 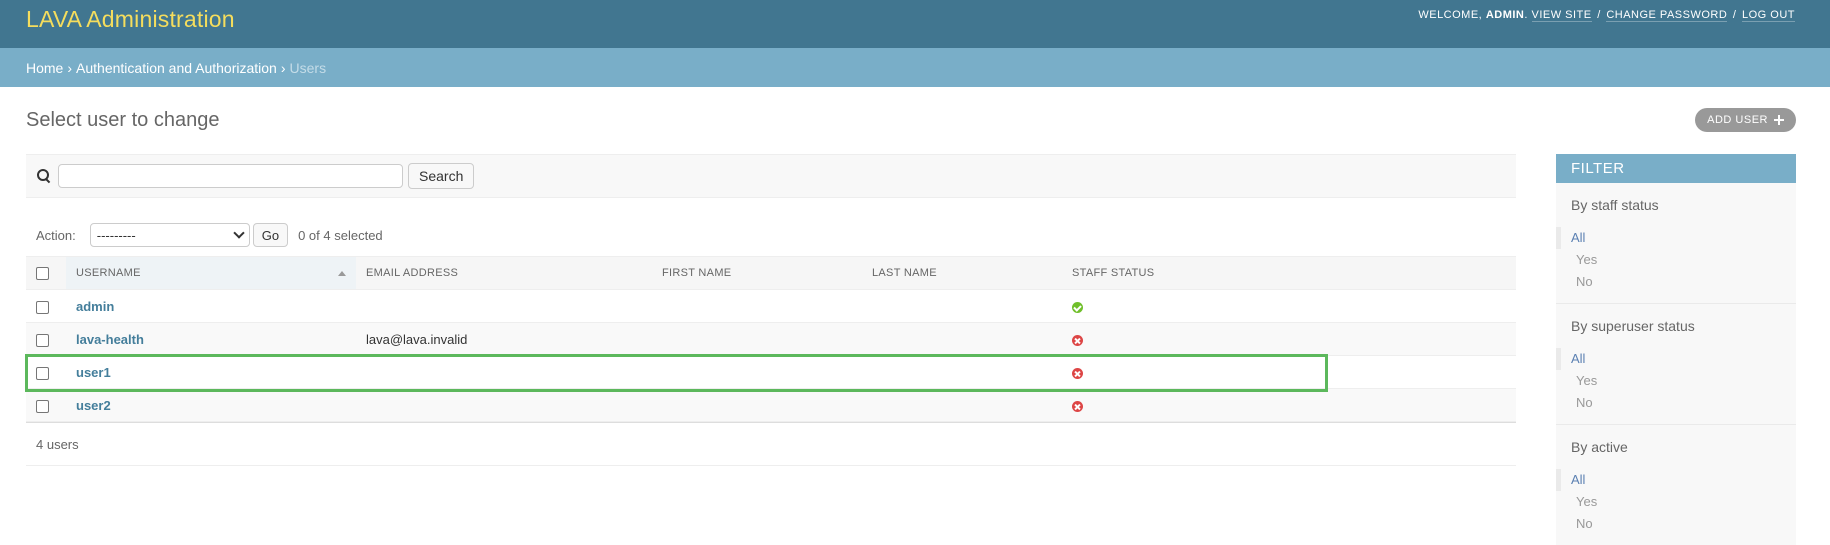 I want to click on user-link-user1: user1, so click(x=93, y=372).